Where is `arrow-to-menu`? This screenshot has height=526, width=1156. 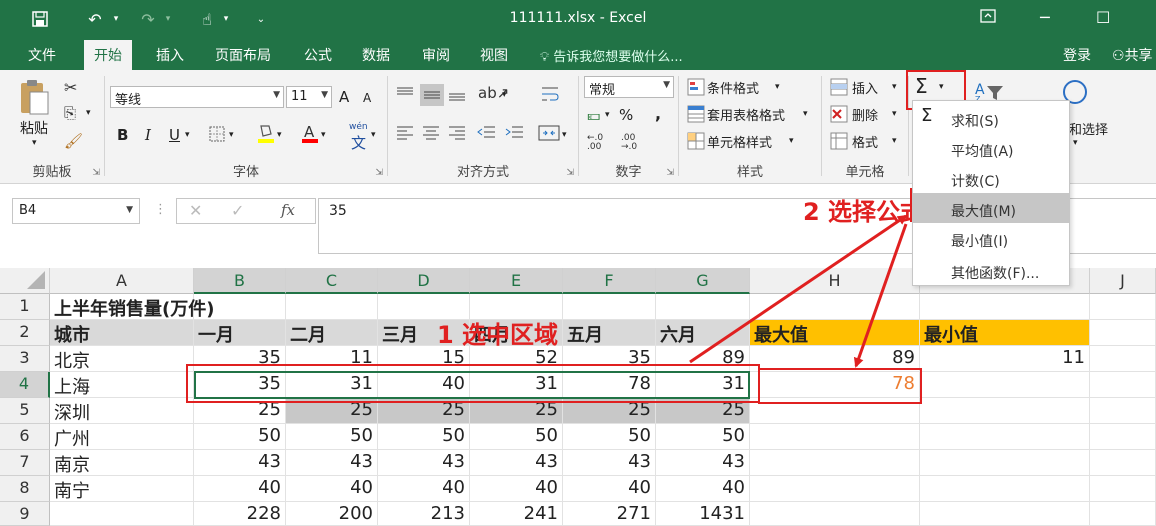 arrow-to-menu is located at coordinates (798, 289).